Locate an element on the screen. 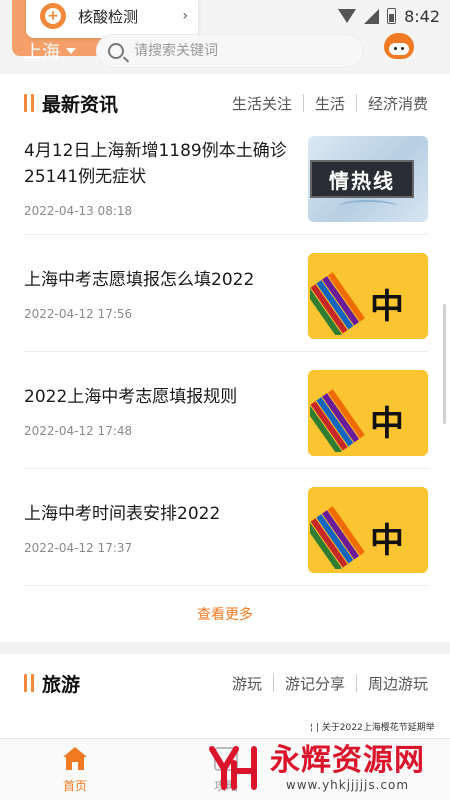 The width and height of the screenshot is (450, 800). travel-section-title: 旅游 is located at coordinates (61, 684).